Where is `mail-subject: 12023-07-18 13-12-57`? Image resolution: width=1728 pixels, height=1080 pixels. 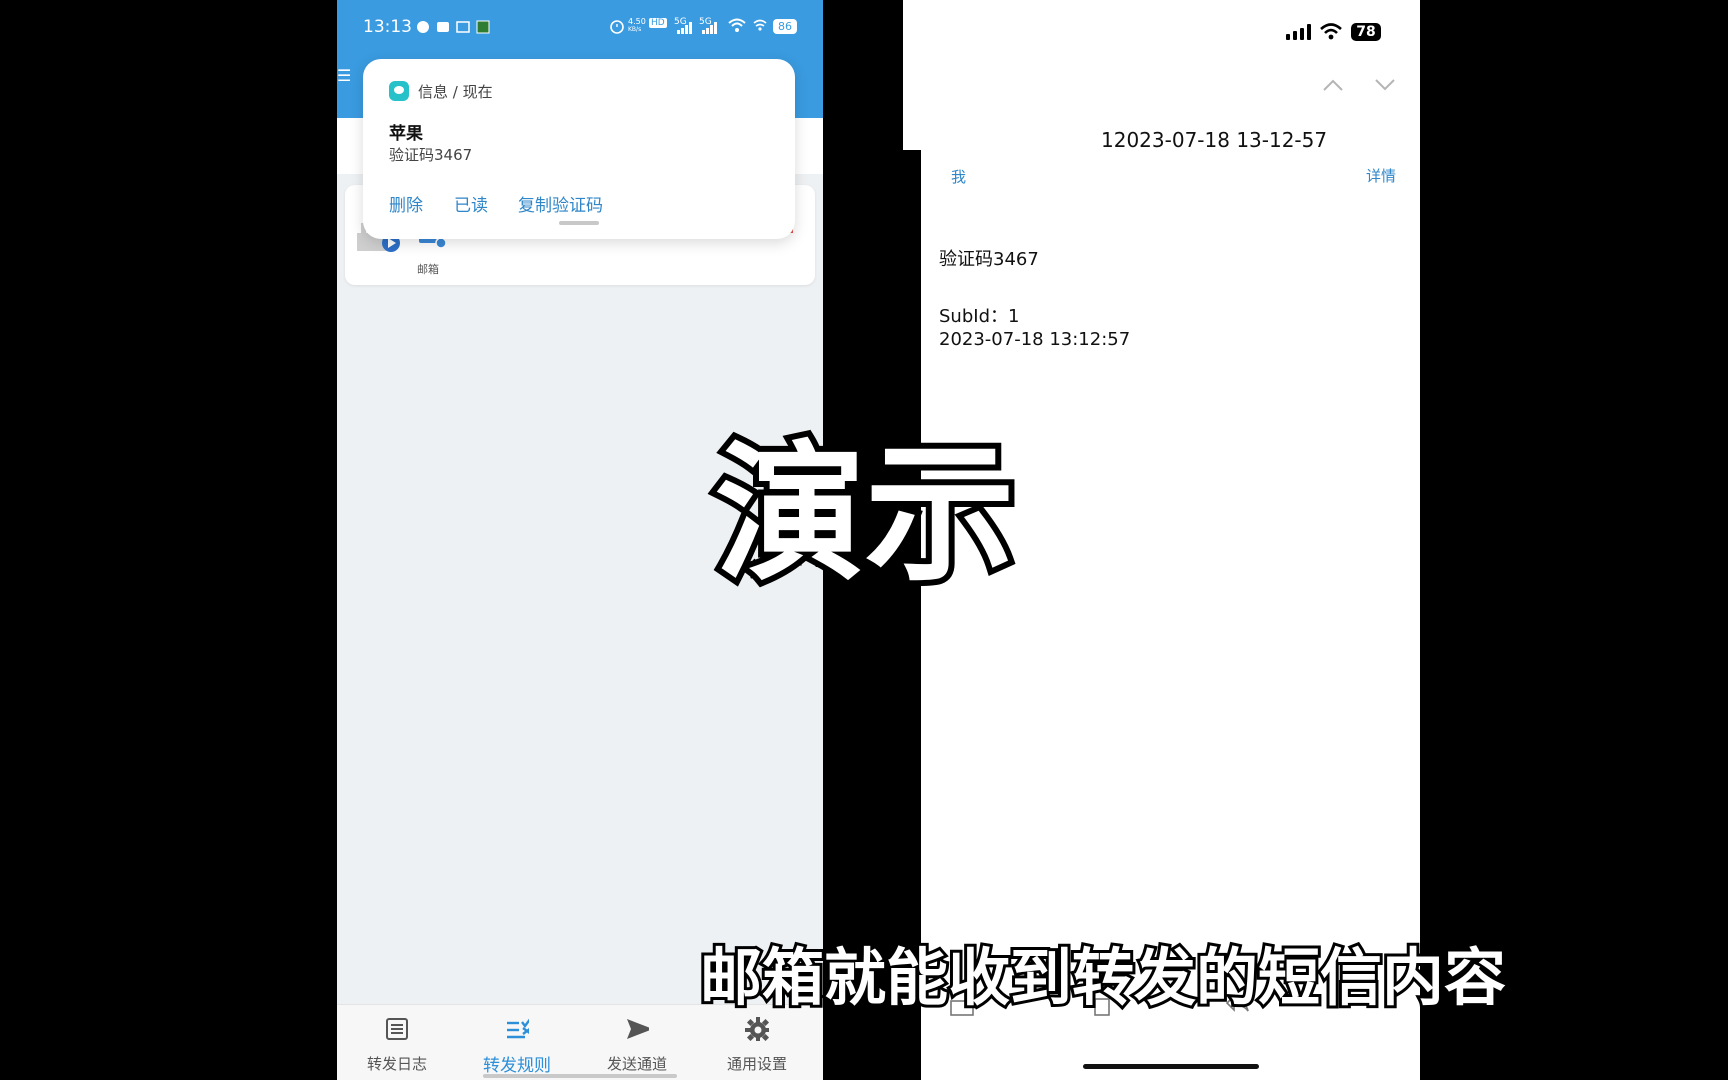
mail-subject: 12023-07-18 13-12-57 is located at coordinates (1214, 140).